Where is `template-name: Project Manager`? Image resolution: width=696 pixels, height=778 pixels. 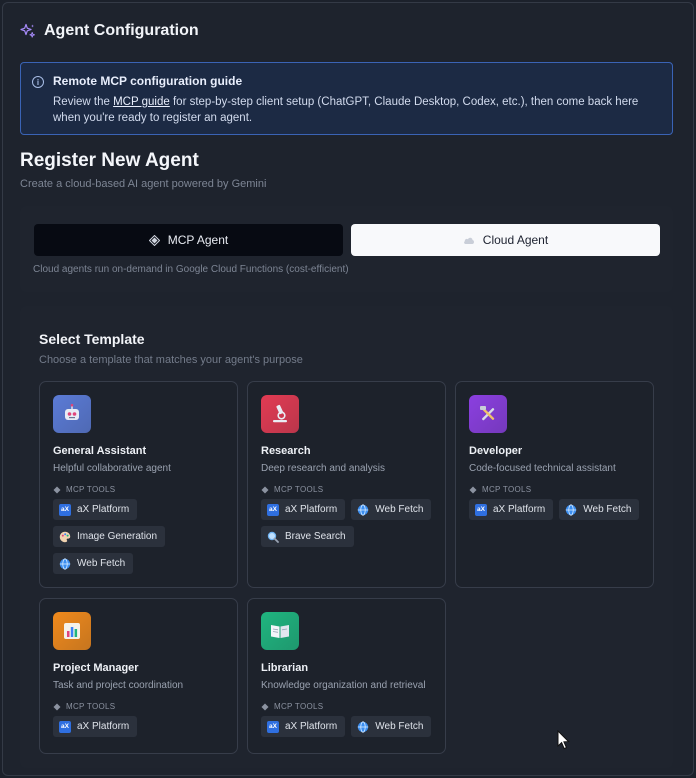
template-name: Project Manager is located at coordinates (96, 668).